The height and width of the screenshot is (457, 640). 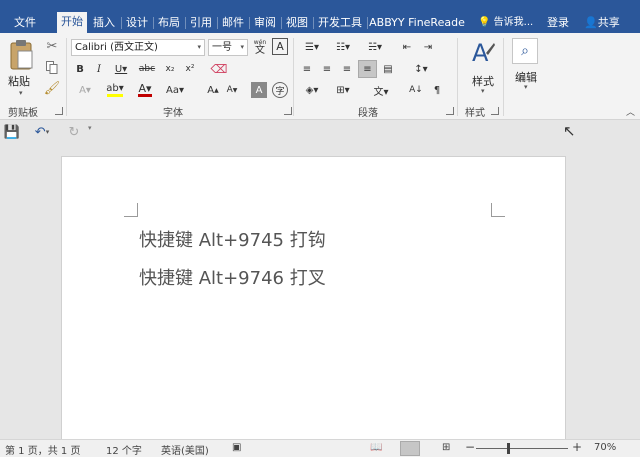 I want to click on page-count: 第 1 页，共 1 页, so click(x=42, y=449).